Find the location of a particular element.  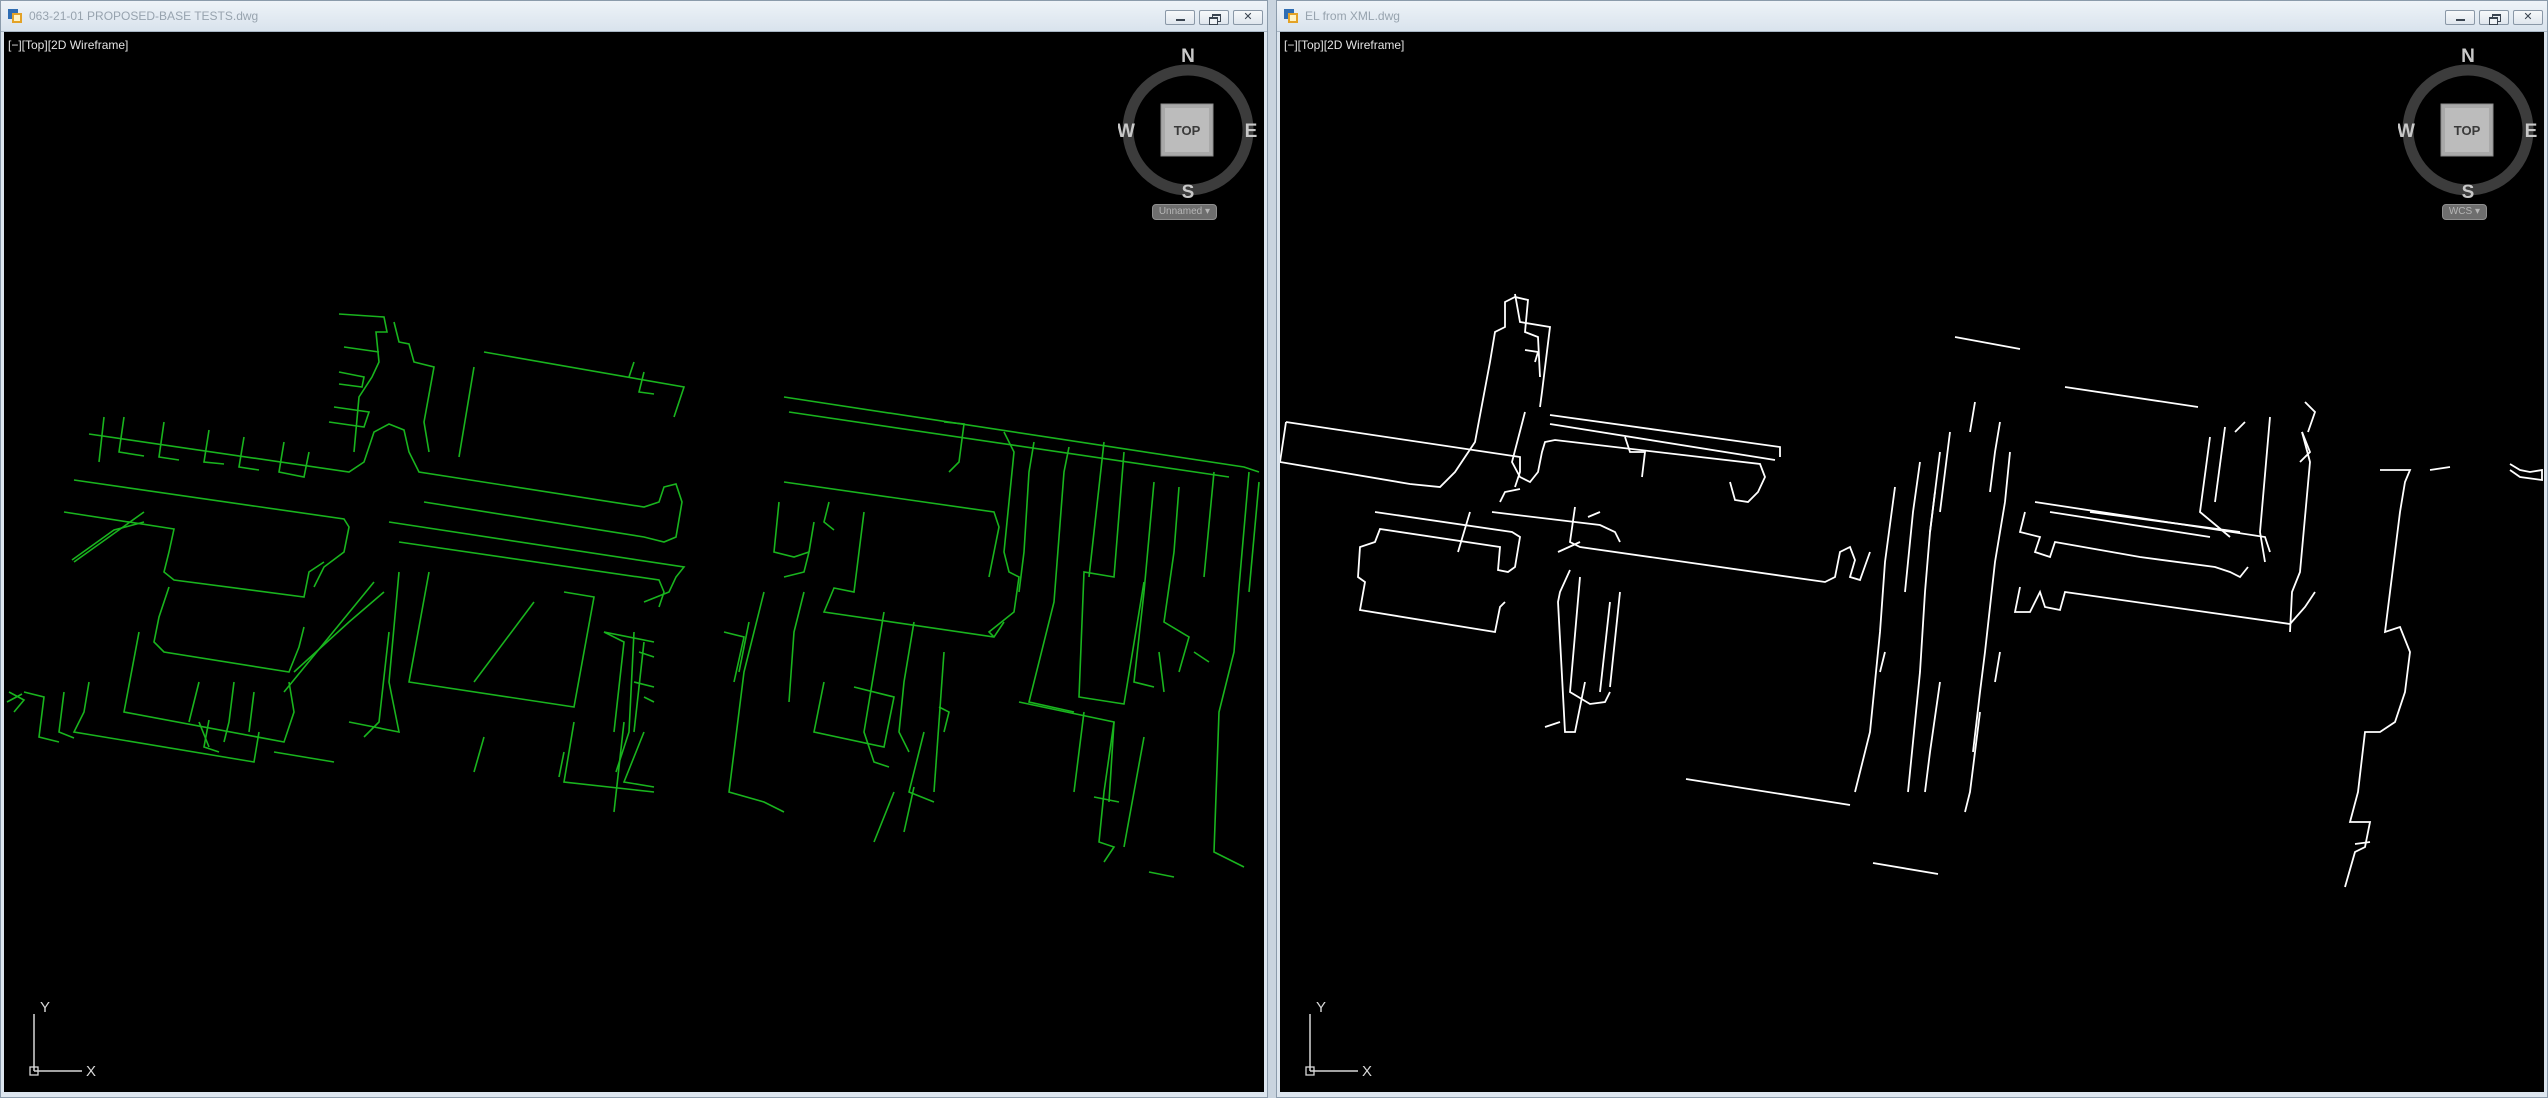

ucs-menu-button: Unnamed ▾ is located at coordinates (1184, 212).